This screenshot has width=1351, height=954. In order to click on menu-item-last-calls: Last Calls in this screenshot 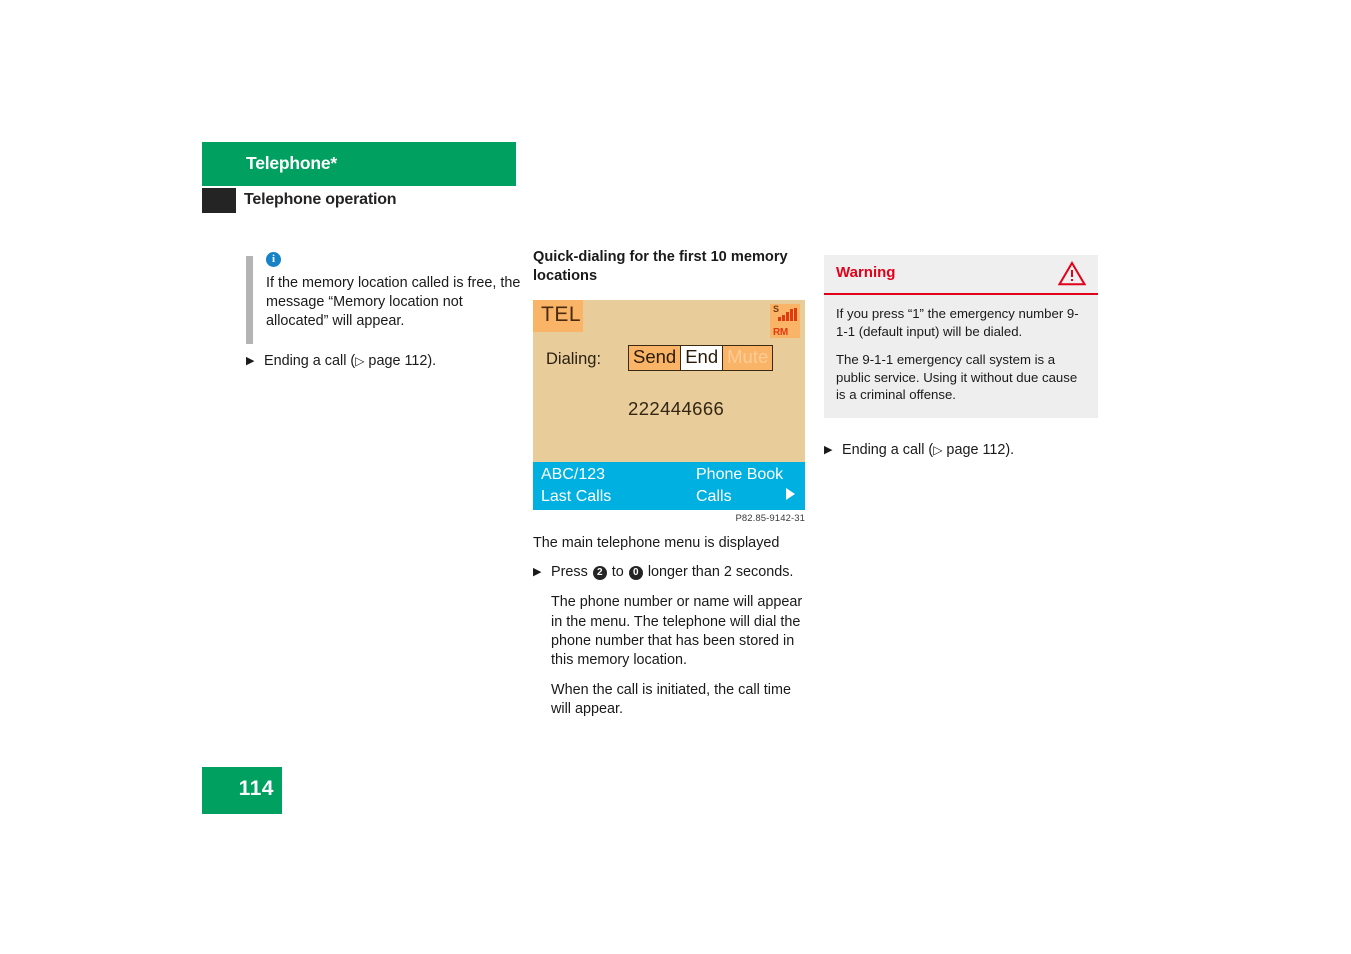, I will do `click(576, 497)`.